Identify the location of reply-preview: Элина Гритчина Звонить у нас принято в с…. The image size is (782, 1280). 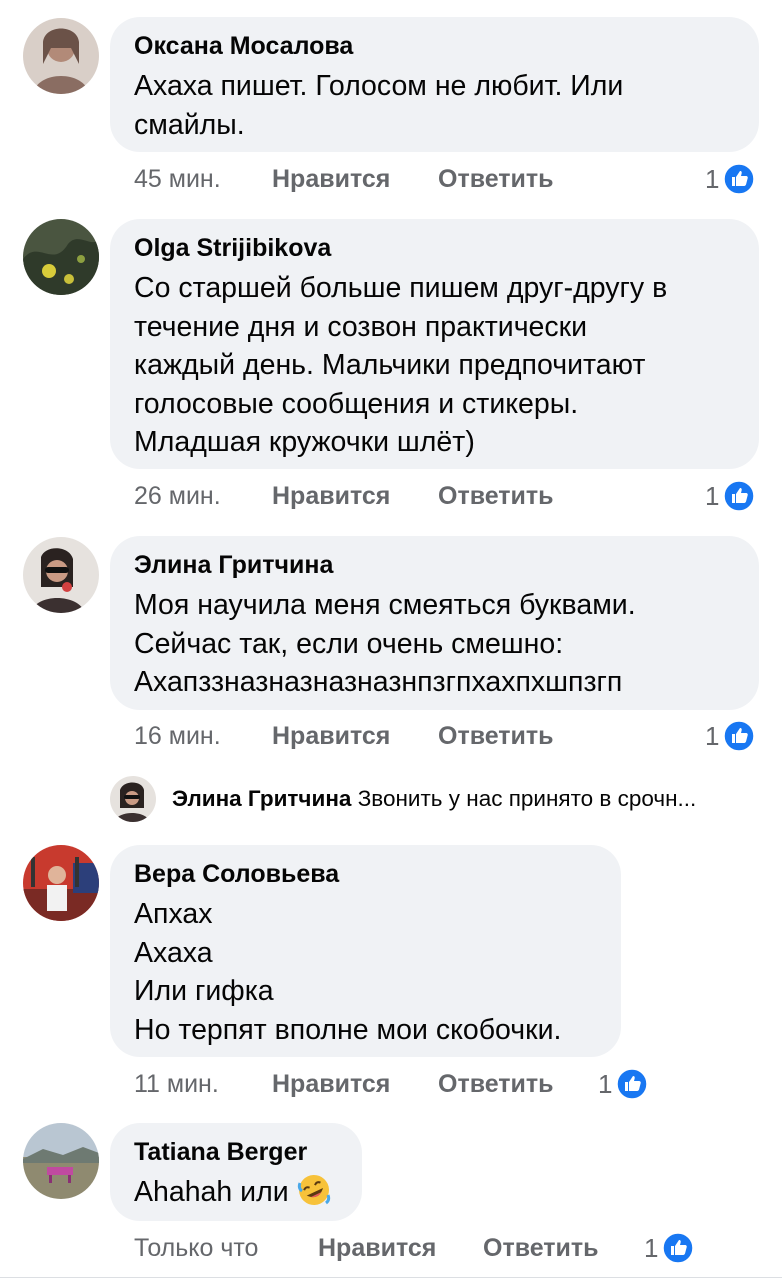
(440, 800).